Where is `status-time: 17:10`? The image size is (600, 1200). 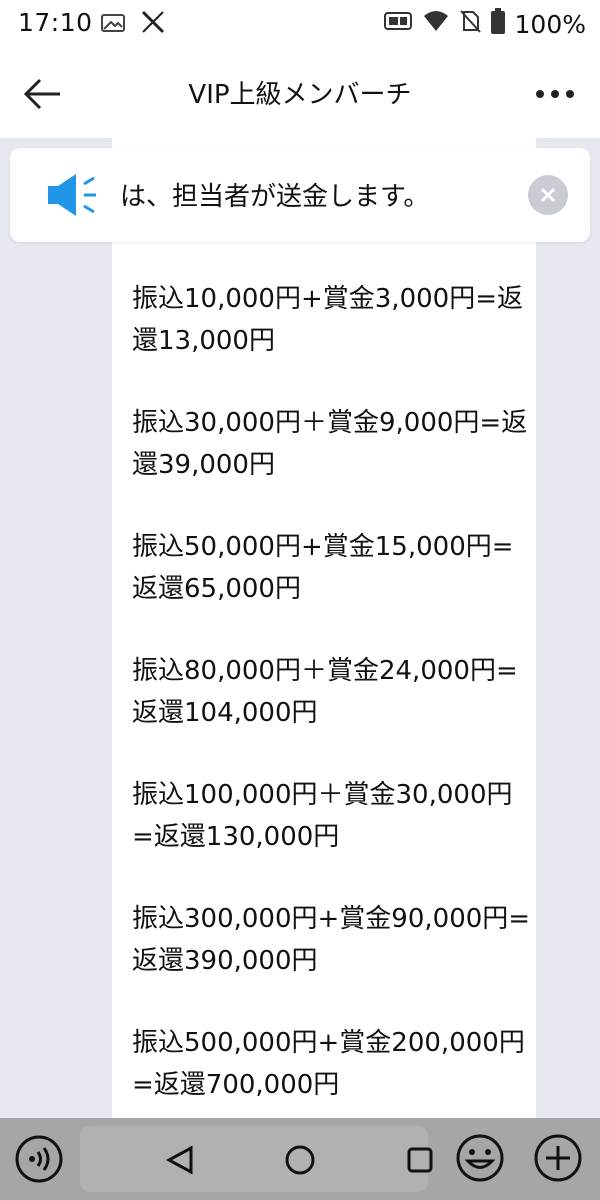
status-time: 17:10 is located at coordinates (55, 22).